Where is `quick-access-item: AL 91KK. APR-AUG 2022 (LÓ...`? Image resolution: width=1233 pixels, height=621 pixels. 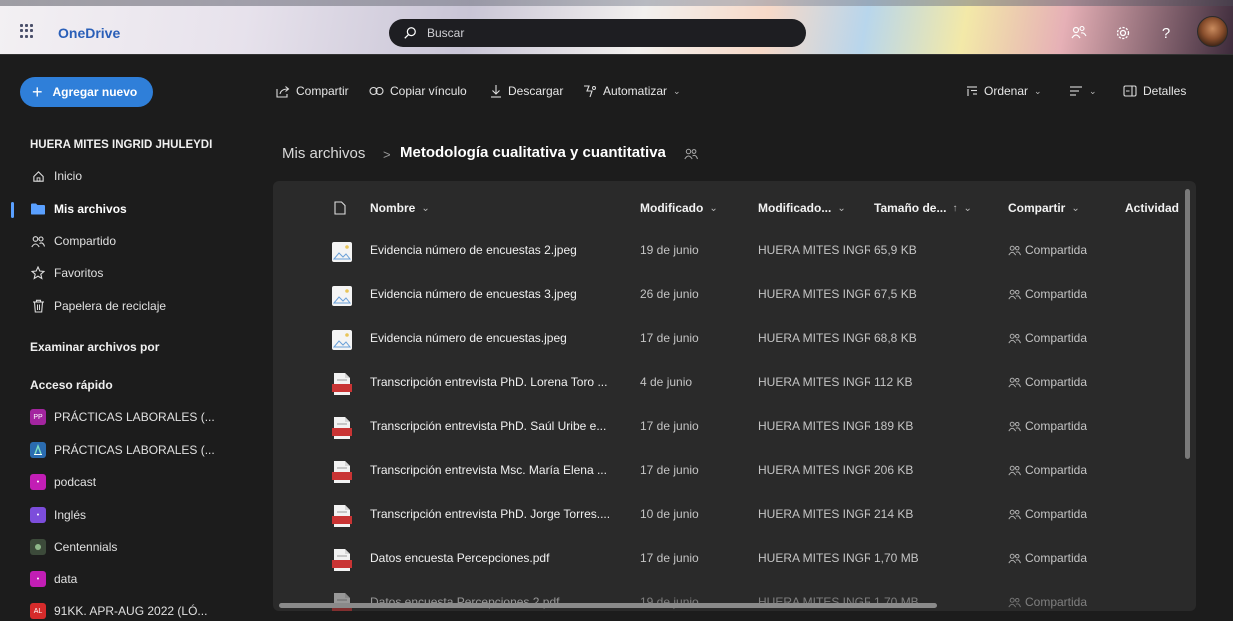
quick-access-item: AL 91KK. APR-AUG 2022 (LÓ... is located at coordinates (118, 611).